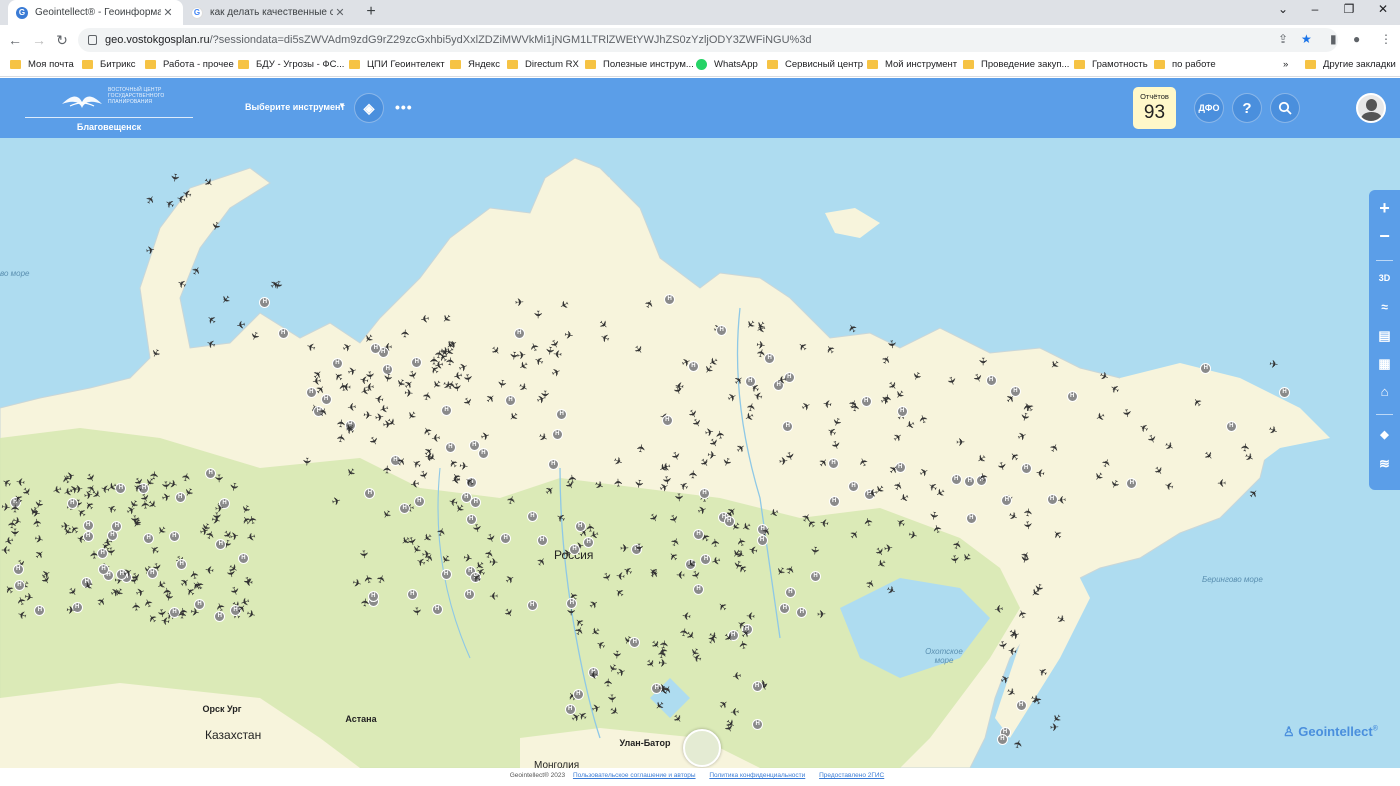 The width and height of the screenshot is (1400, 786). I want to click on share-icon: ⇪, so click(1283, 39).